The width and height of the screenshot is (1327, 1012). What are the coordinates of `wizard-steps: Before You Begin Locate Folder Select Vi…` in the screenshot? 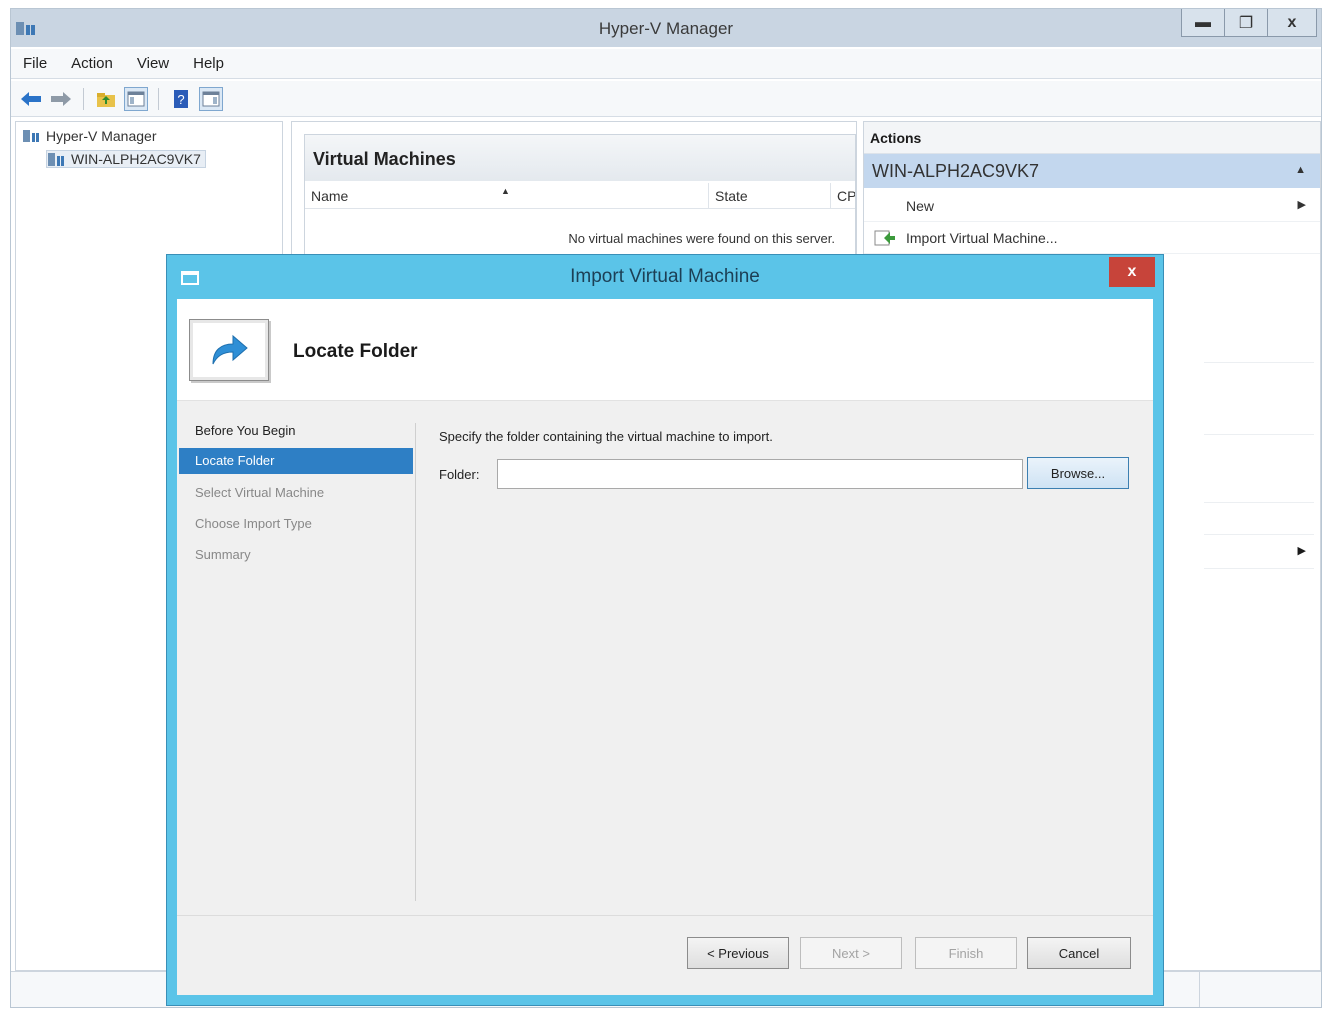 It's located at (295, 492).